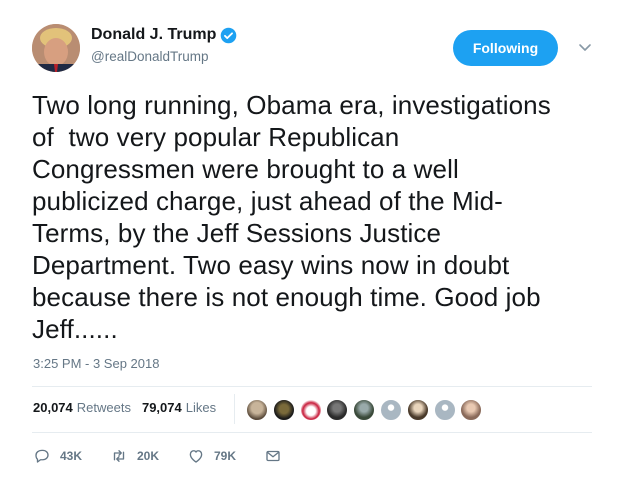 The width and height of the screenshot is (625, 489). What do you see at coordinates (104, 407) in the screenshot?
I see `retweets-label: Retweets` at bounding box center [104, 407].